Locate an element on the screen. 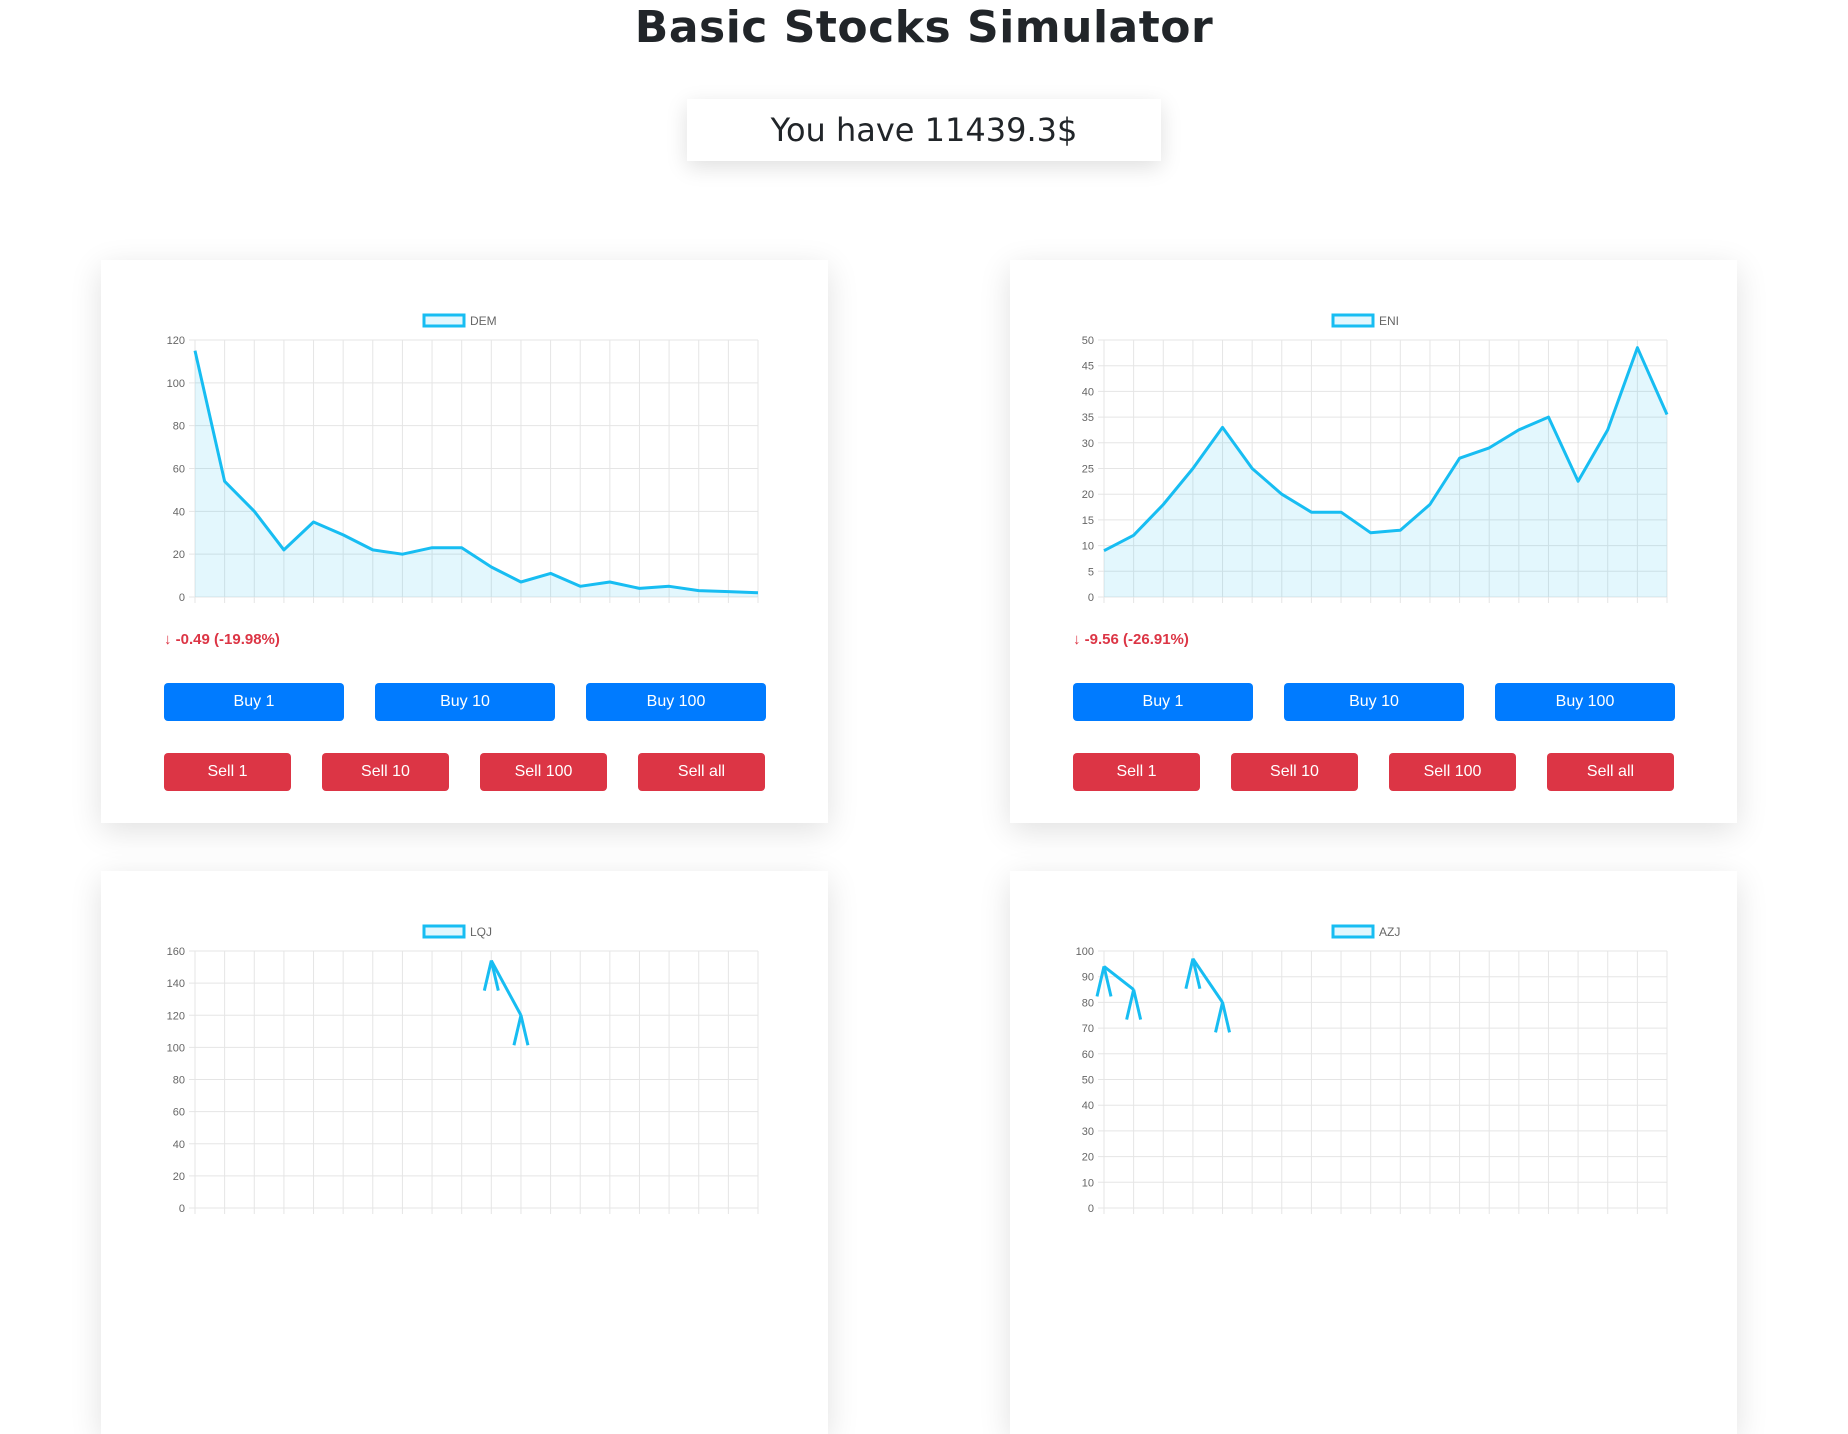 This screenshot has height=1434, width=1848. buy-100-button-eni: Buy 100 is located at coordinates (1585, 702).